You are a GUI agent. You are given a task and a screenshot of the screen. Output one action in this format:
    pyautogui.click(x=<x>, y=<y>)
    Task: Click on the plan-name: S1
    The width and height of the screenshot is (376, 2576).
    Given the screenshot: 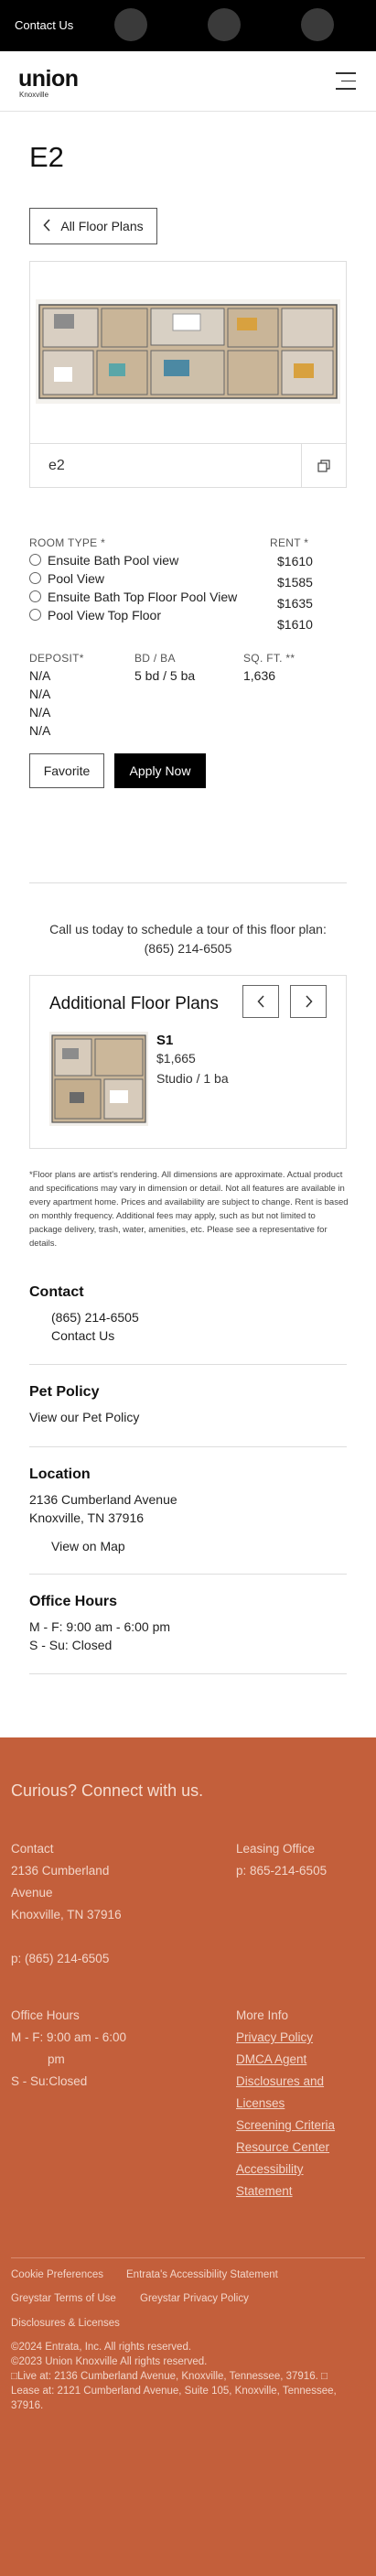 What is the action you would take?
    pyautogui.click(x=164, y=1041)
    